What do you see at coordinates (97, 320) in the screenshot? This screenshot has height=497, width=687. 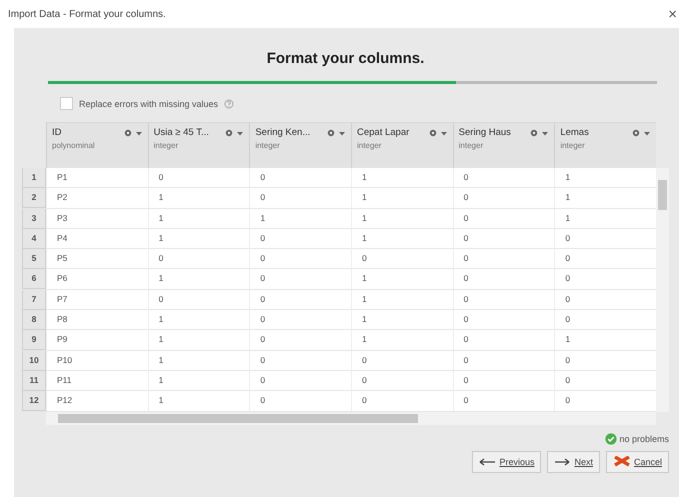 I see `table-cell: P8` at bounding box center [97, 320].